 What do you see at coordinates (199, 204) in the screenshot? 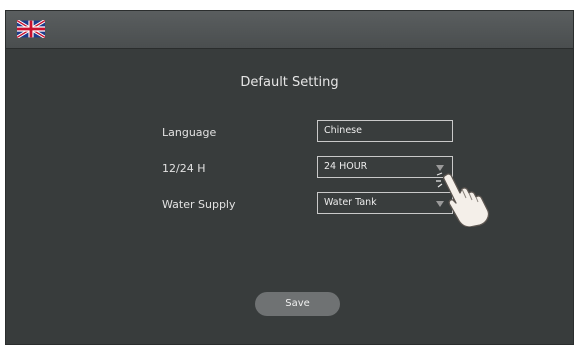
I see `water-supply-label: Water Supply` at bounding box center [199, 204].